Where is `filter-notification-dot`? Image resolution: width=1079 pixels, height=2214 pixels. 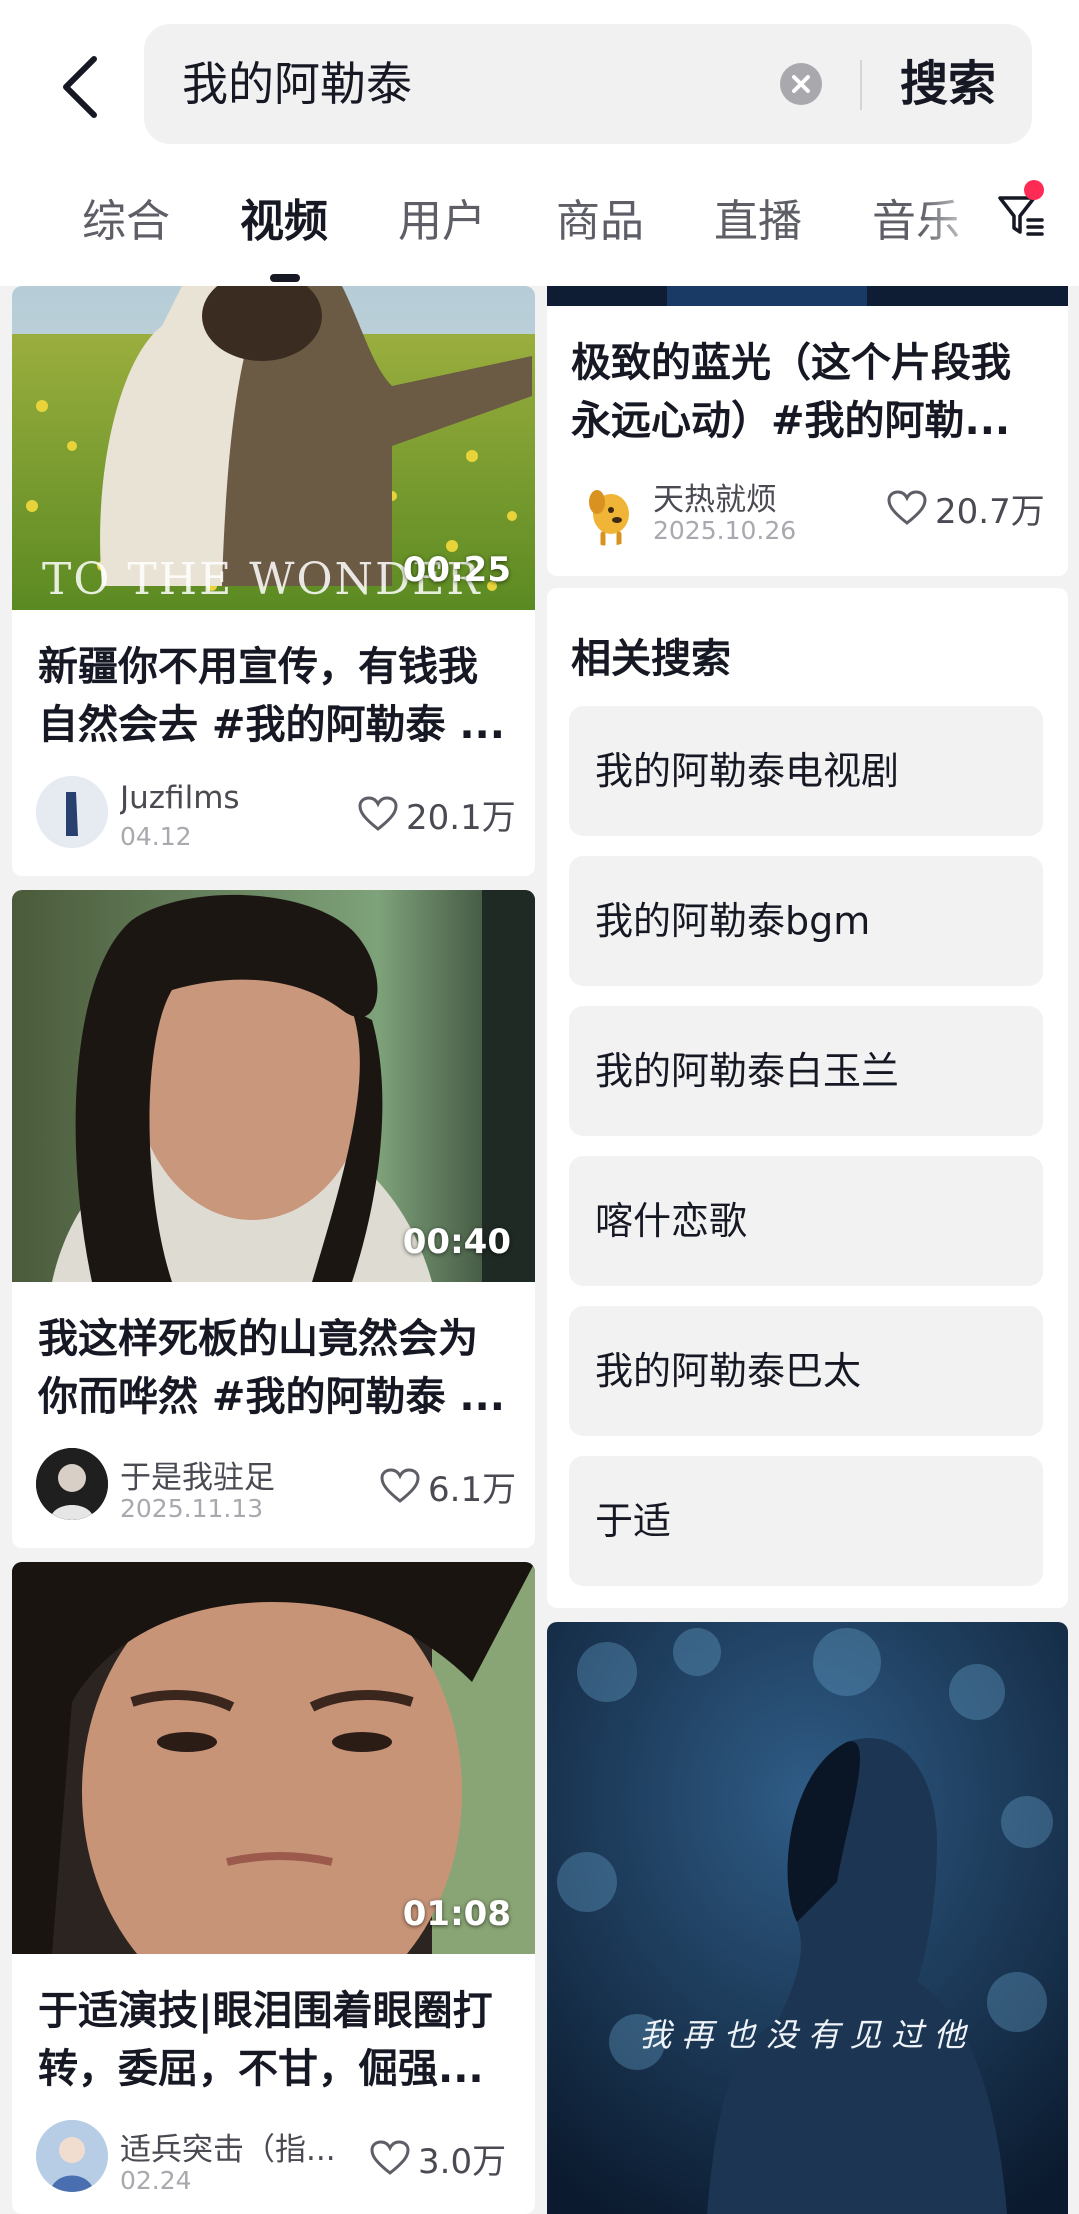 filter-notification-dot is located at coordinates (1034, 190).